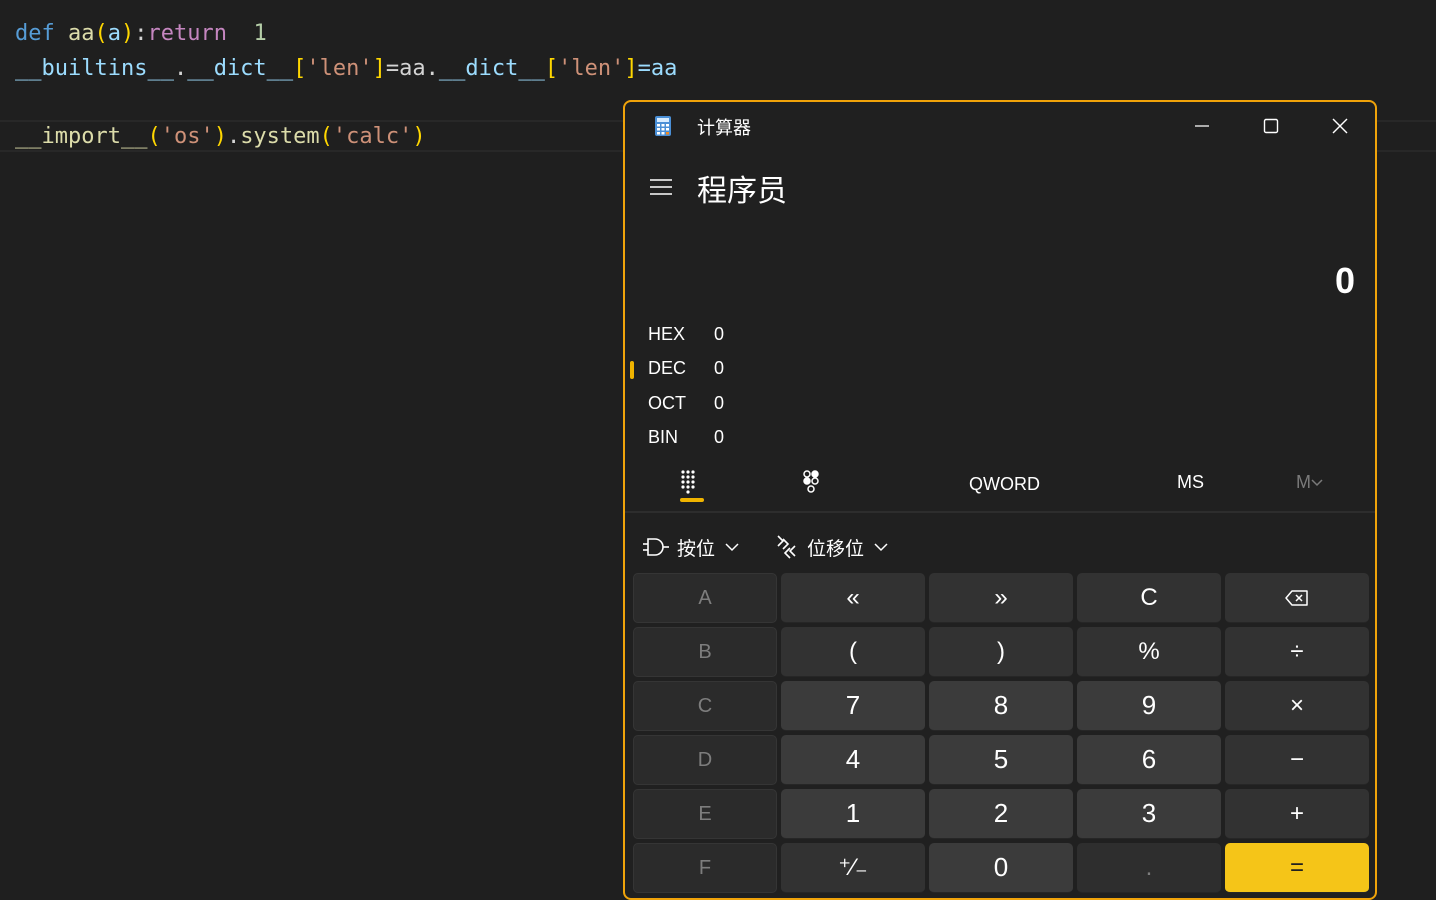 The image size is (1436, 900). I want to click on digit-8-button: 8, so click(1001, 706).